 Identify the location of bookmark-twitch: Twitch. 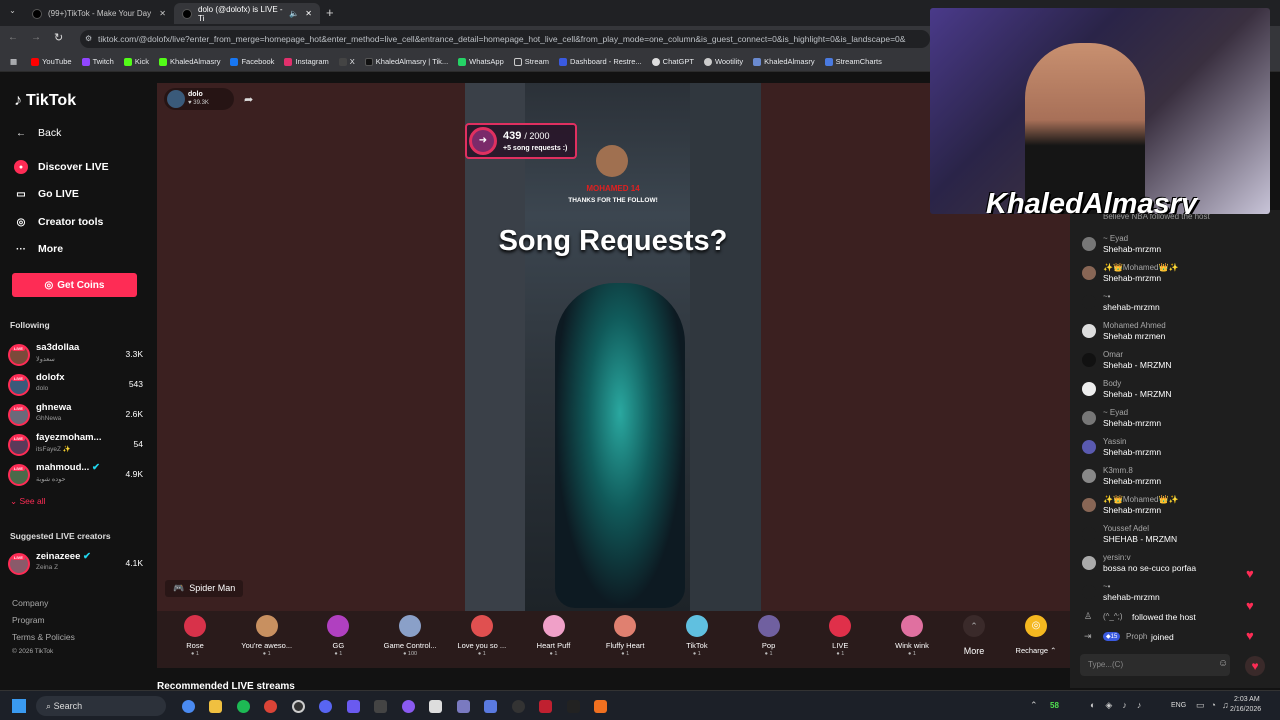
(97, 61).